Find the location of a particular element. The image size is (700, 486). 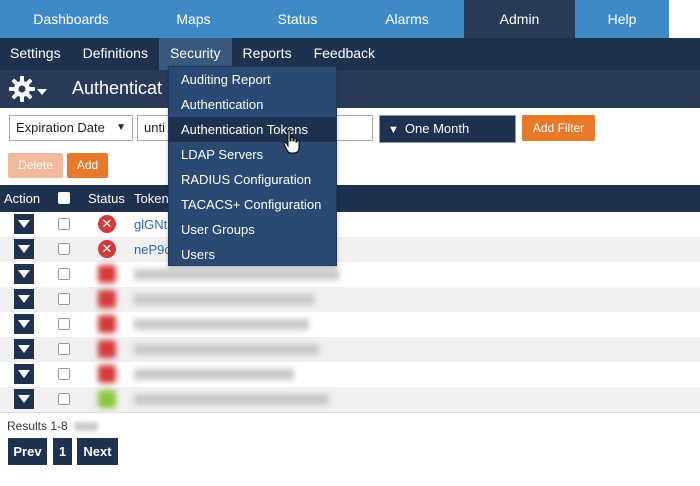

menu-item-users: Users is located at coordinates (252, 254).